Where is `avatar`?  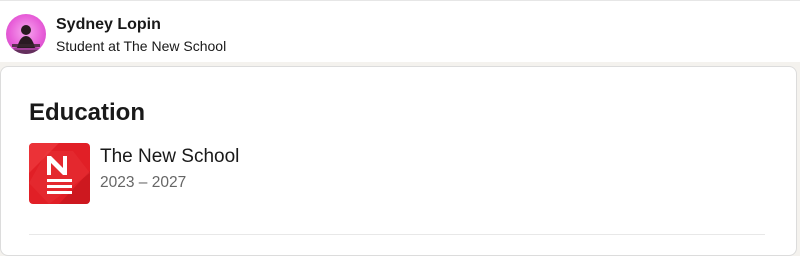 avatar is located at coordinates (26, 34).